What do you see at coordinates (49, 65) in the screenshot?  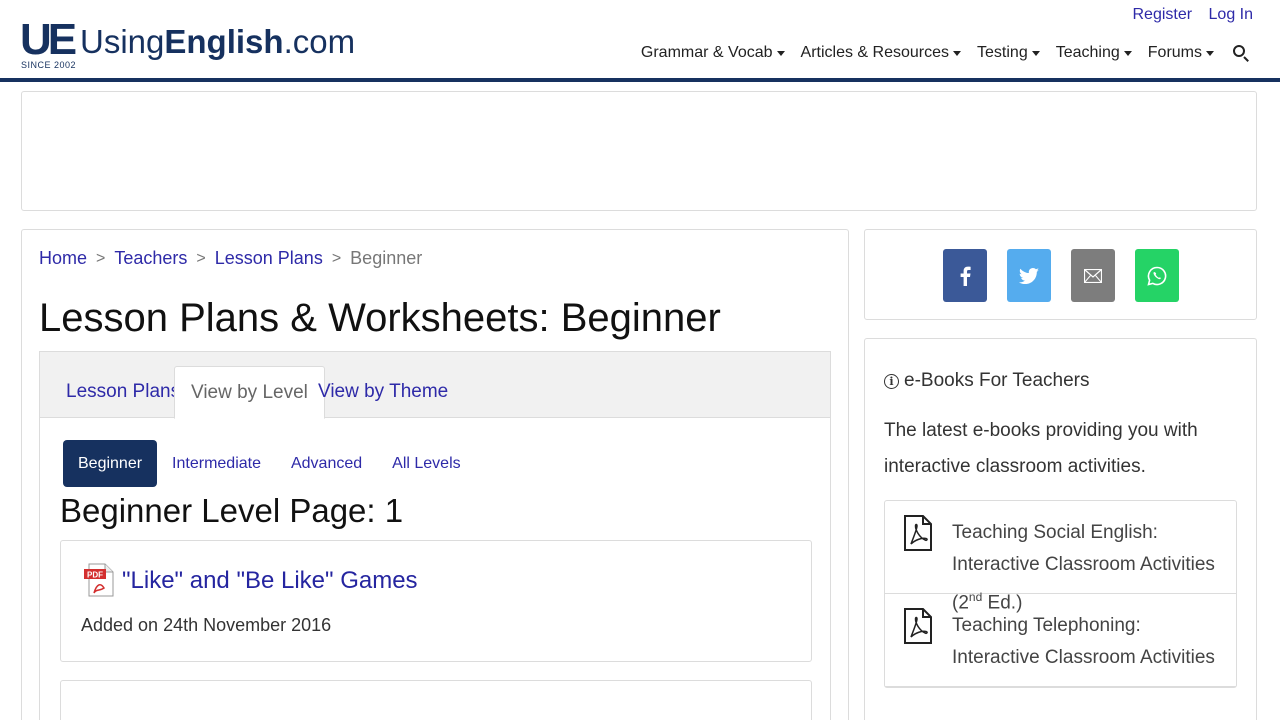 I see `logo-since: SINCE 2002` at bounding box center [49, 65].